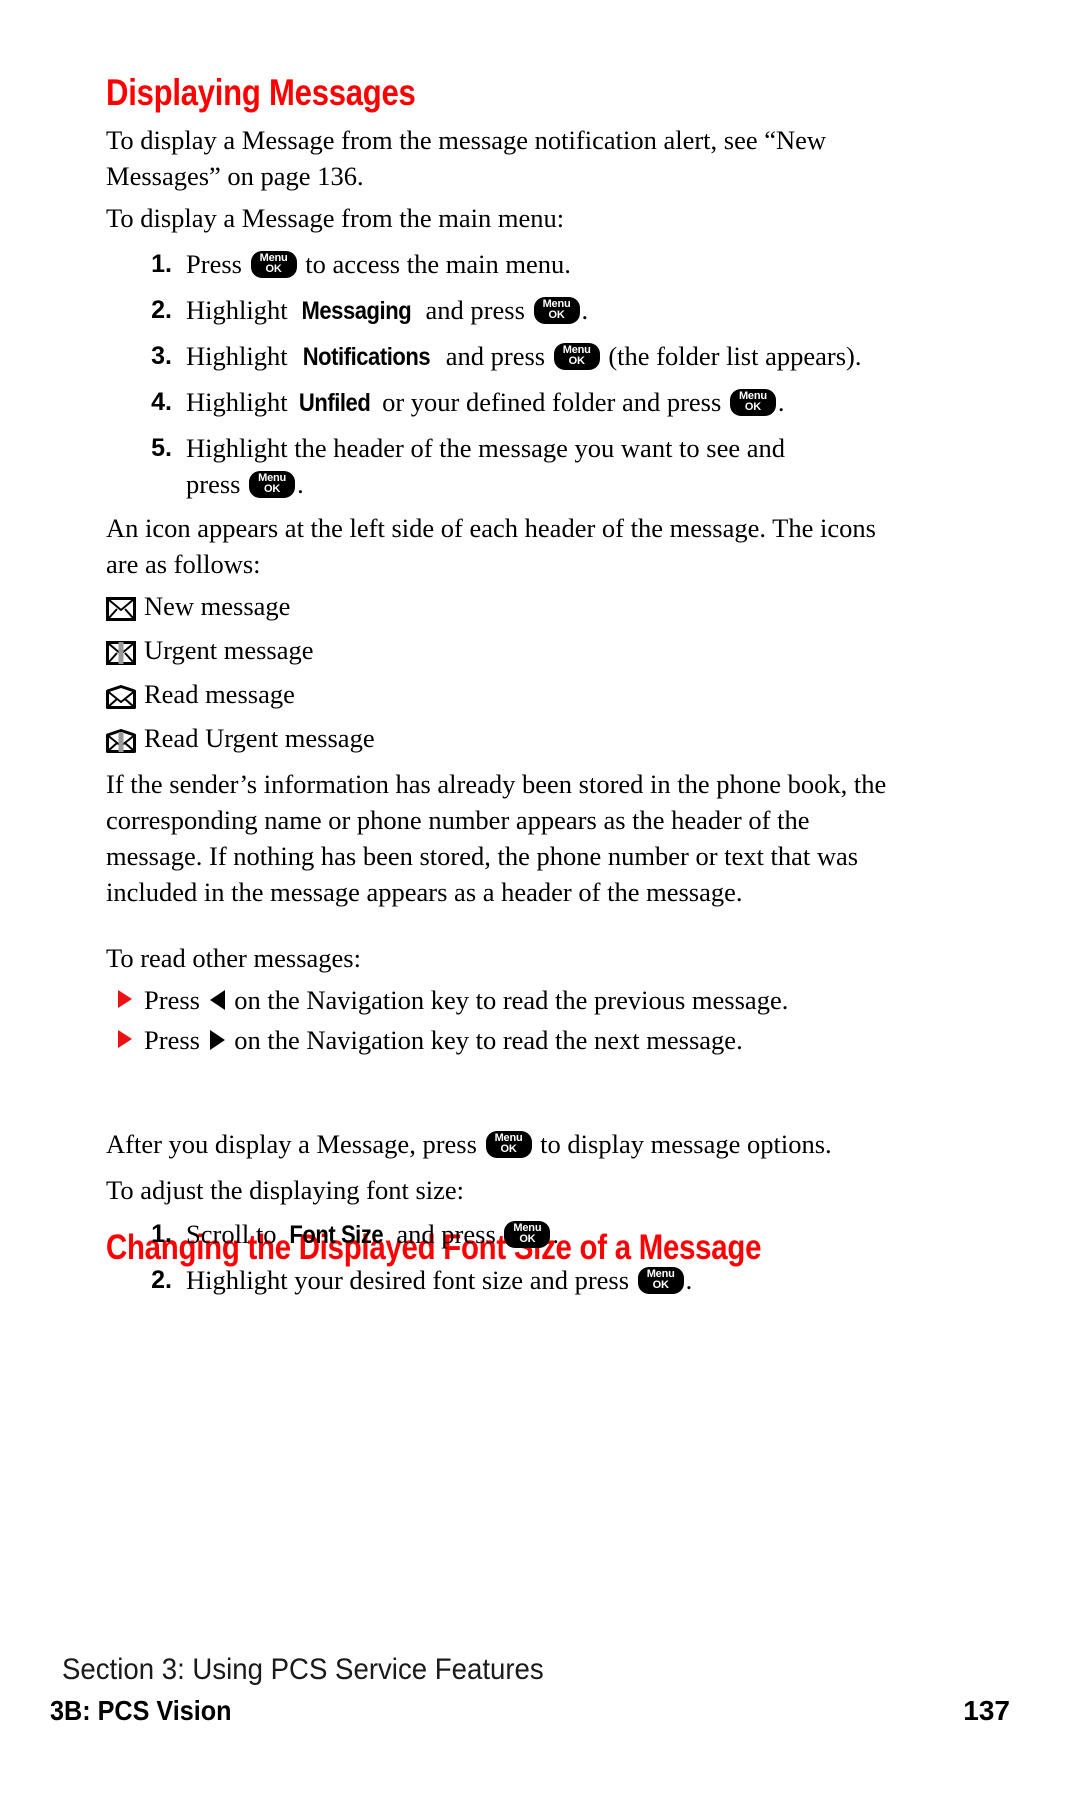  I want to click on step-text-pre: Scroll to, so click(235, 1234).